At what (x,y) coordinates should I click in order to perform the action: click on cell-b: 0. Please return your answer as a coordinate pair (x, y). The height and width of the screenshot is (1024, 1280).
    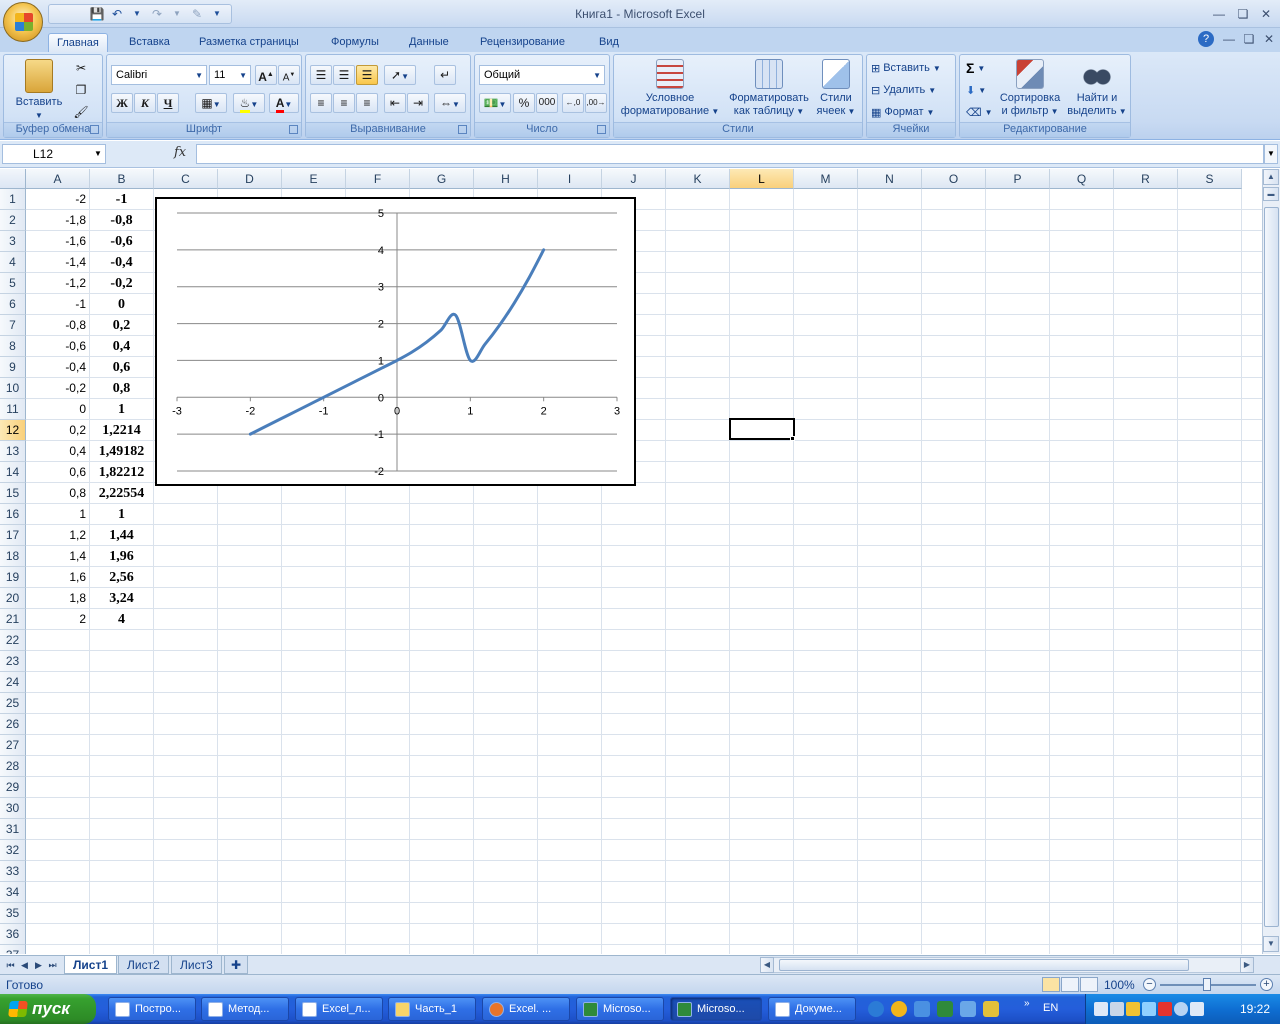
    Looking at the image, I should click on (121, 304).